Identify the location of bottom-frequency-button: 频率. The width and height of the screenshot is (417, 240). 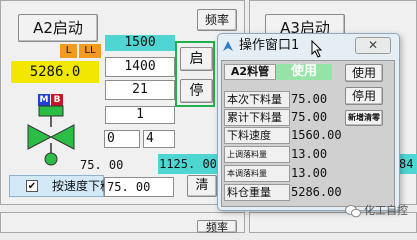
(217, 226).